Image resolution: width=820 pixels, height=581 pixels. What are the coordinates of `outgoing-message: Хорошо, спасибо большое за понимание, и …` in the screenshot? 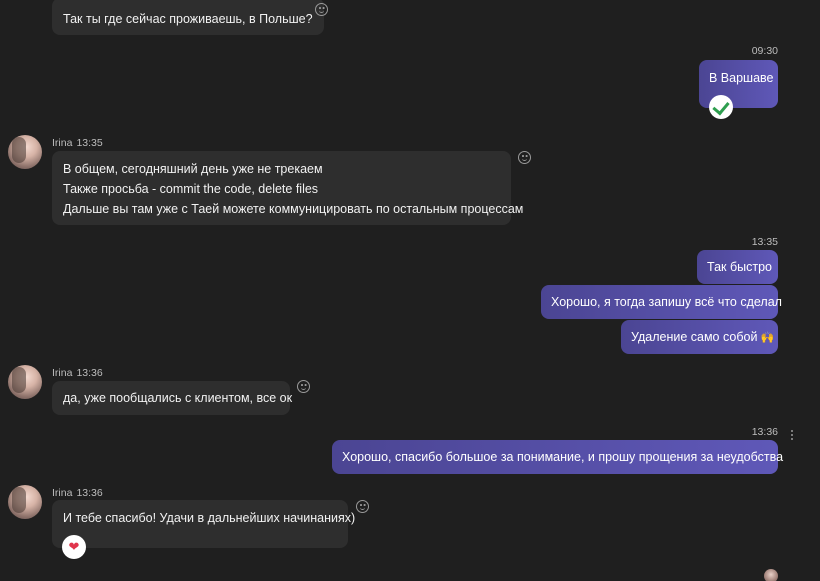 It's located at (558, 457).